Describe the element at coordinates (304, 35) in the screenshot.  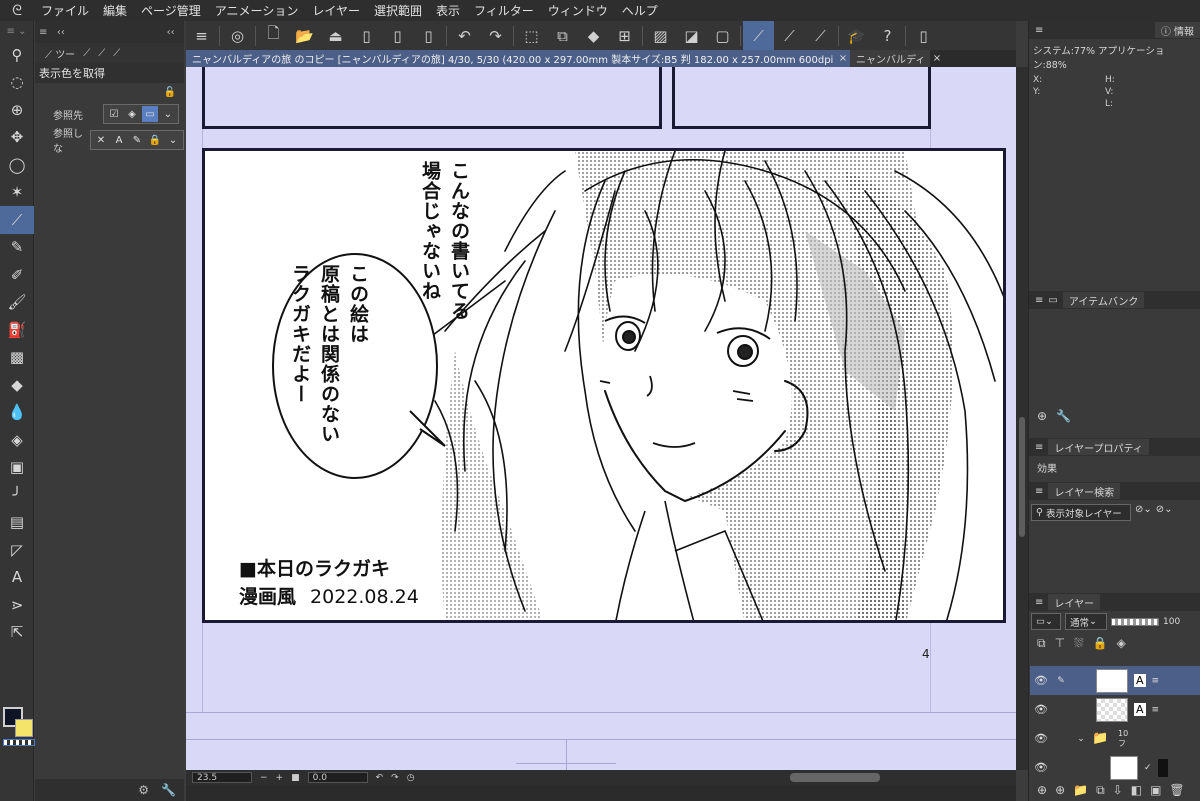
I see `open-icon: 📂` at that location.